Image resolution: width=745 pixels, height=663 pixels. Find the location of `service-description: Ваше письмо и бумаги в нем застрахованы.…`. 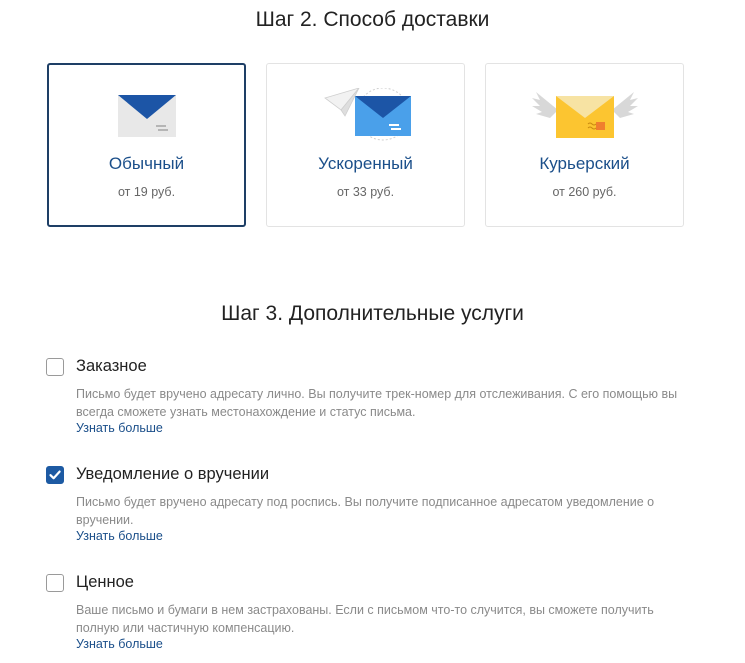

service-description: Ваше письмо и бумаги в нем застрахованы.… is located at coordinates (365, 619).